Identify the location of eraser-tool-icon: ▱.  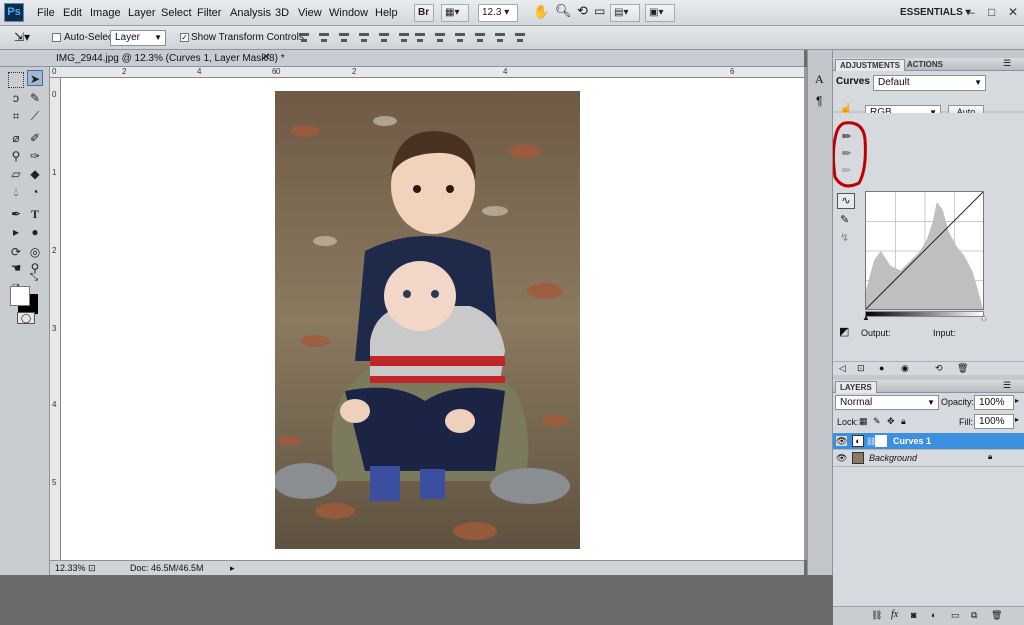
(16, 174).